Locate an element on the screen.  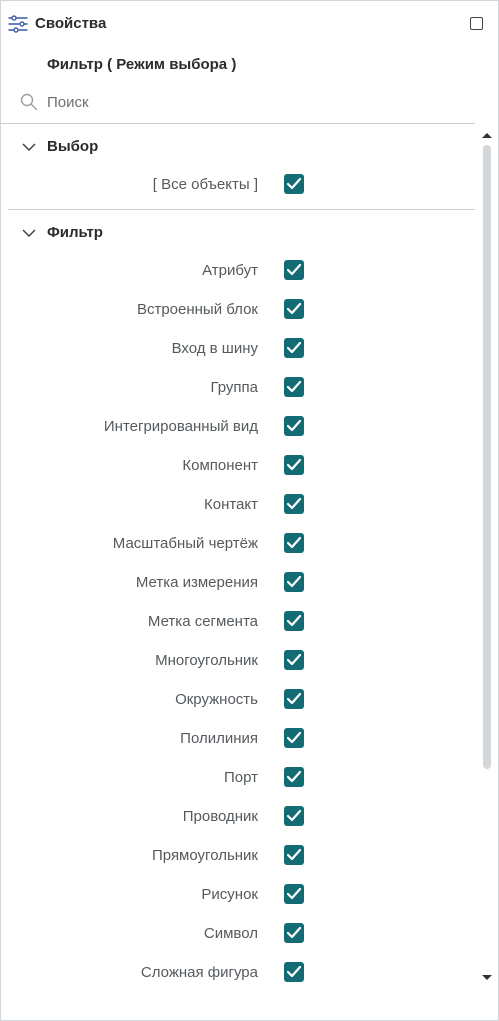
scrollbar-thumb is located at coordinates (487, 457).